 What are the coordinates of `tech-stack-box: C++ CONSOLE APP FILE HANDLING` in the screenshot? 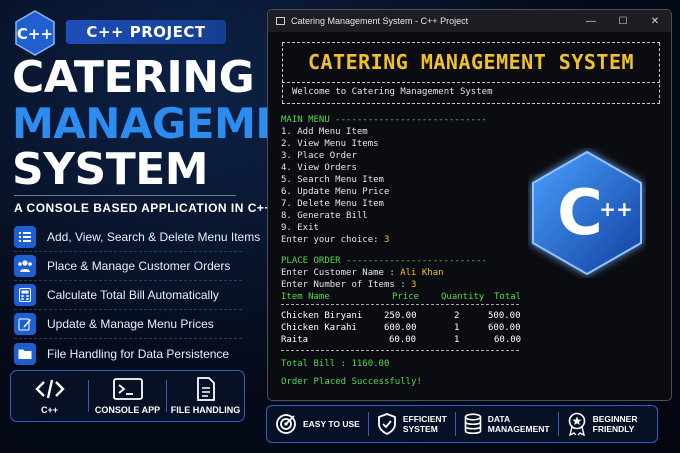 It's located at (127, 396).